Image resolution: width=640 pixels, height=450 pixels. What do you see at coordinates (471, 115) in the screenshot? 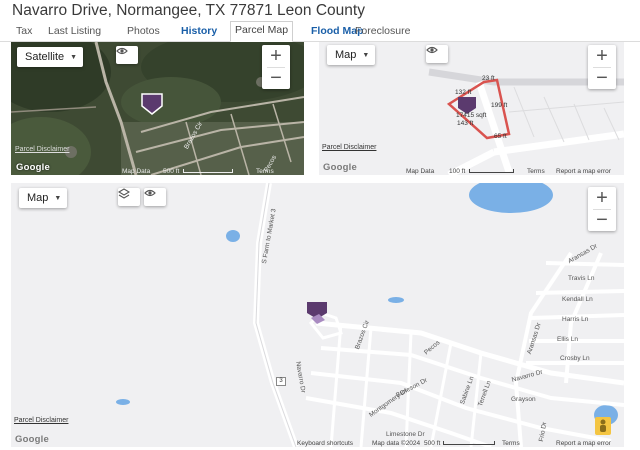
I see `parcel-area: 17415 sqft` at bounding box center [471, 115].